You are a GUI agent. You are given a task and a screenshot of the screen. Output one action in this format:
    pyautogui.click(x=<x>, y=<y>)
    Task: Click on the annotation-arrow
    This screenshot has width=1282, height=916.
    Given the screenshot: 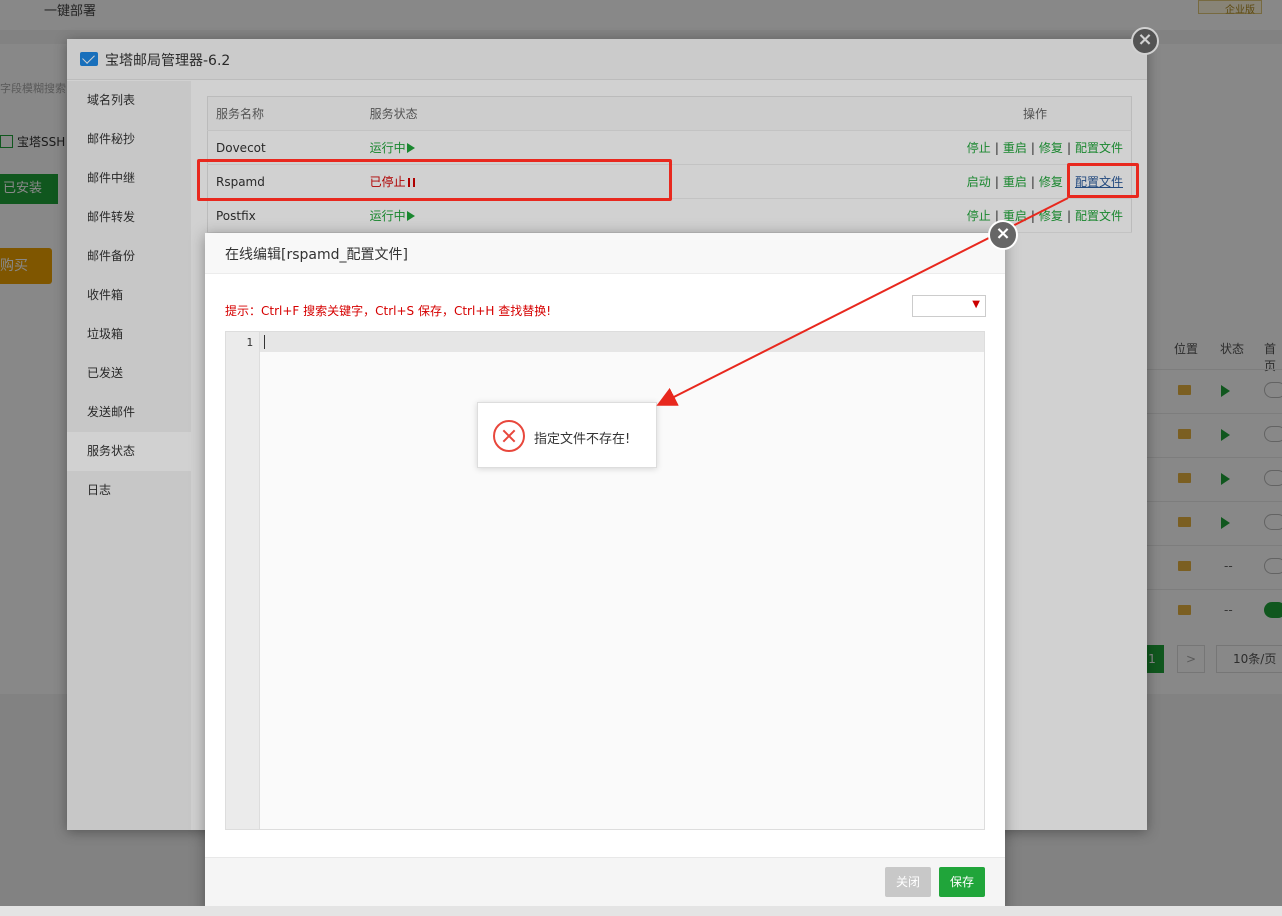 What is the action you would take?
    pyautogui.click(x=862, y=301)
    